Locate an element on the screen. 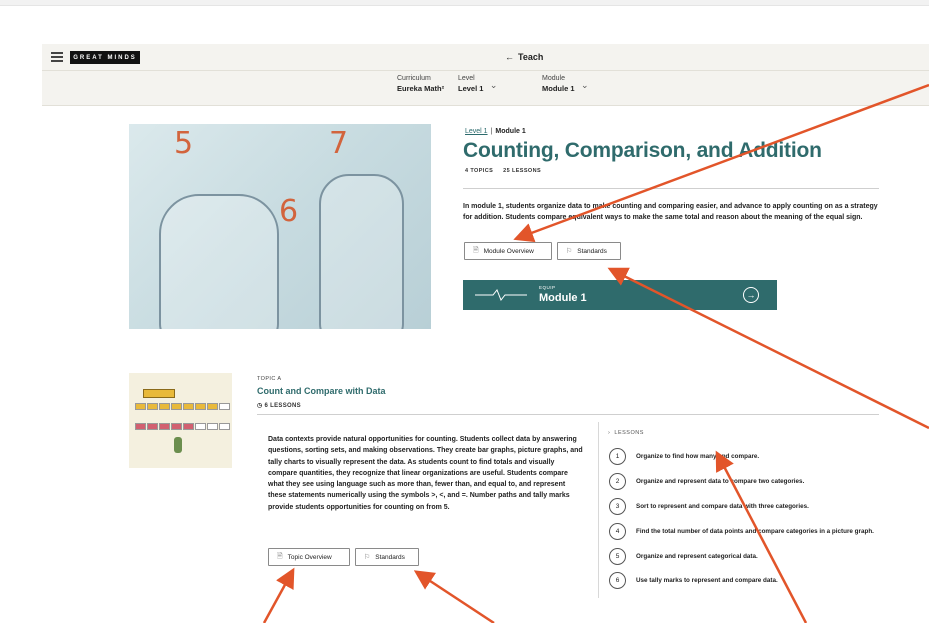  lesson-title: Organize to find how many and compare. is located at coordinates (698, 456).